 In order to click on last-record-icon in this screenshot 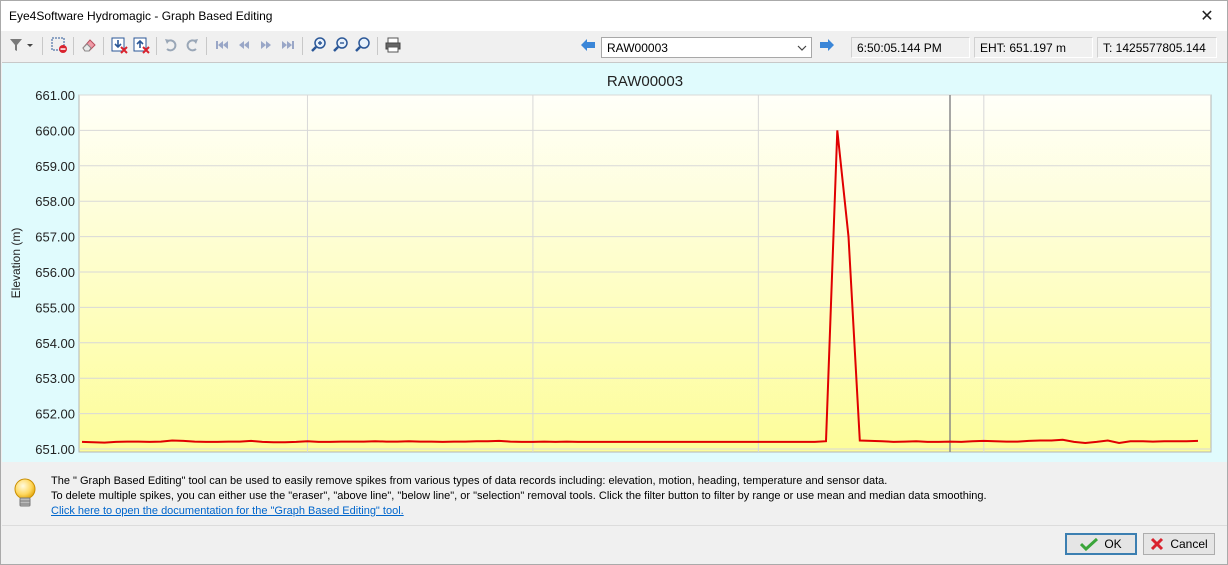, I will do `click(288, 45)`.